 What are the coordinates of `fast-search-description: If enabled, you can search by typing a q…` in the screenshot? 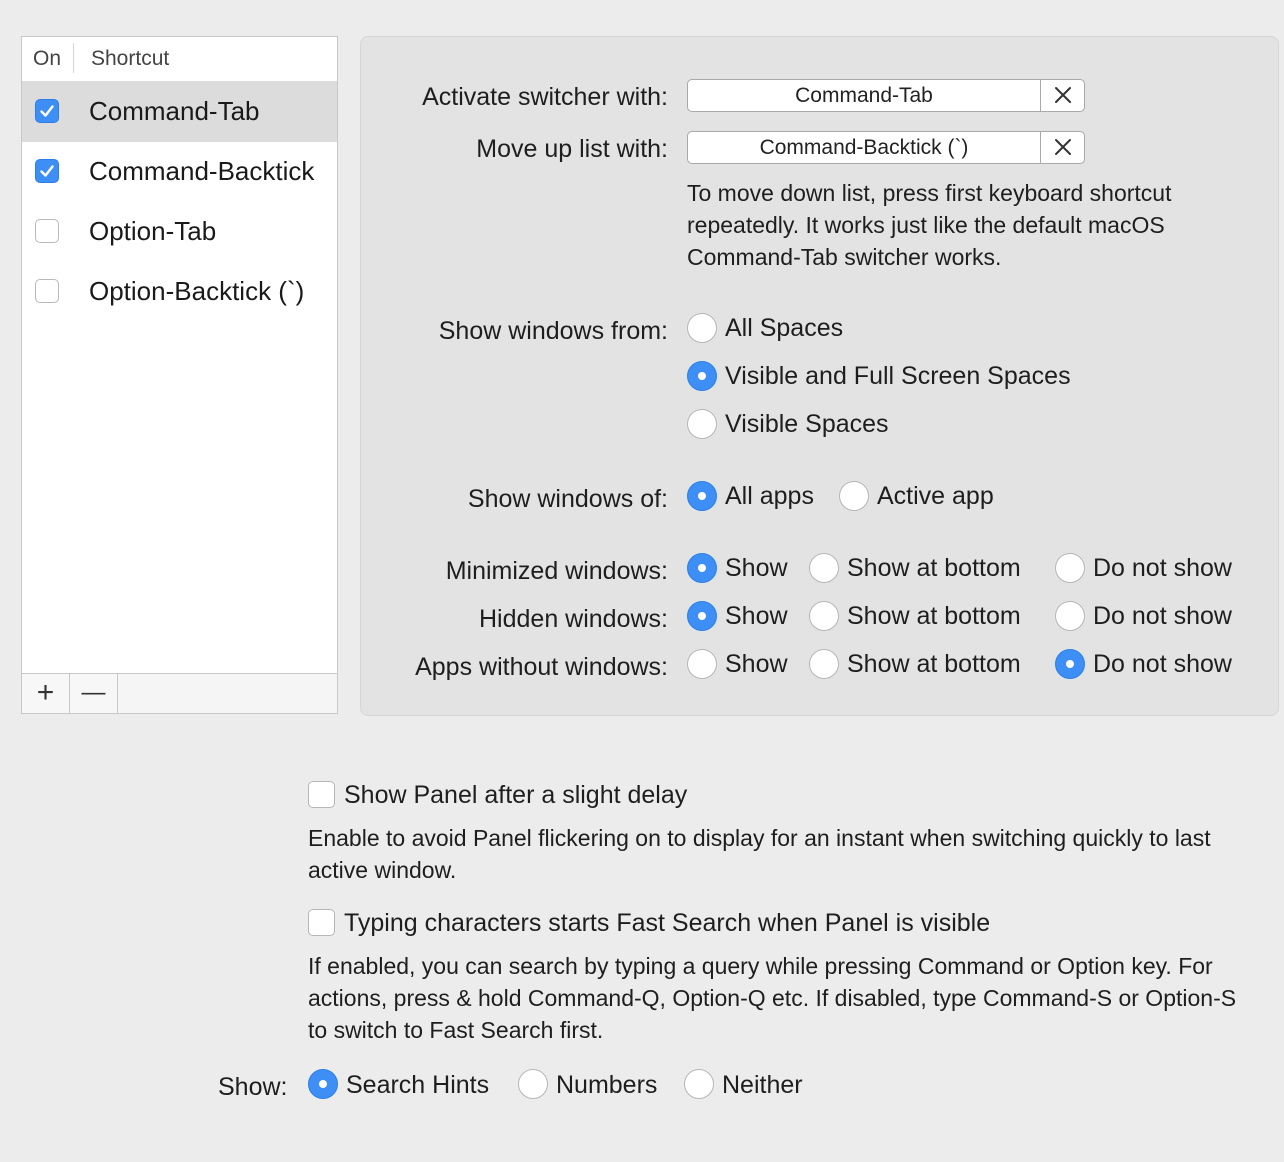 It's located at (772, 998).